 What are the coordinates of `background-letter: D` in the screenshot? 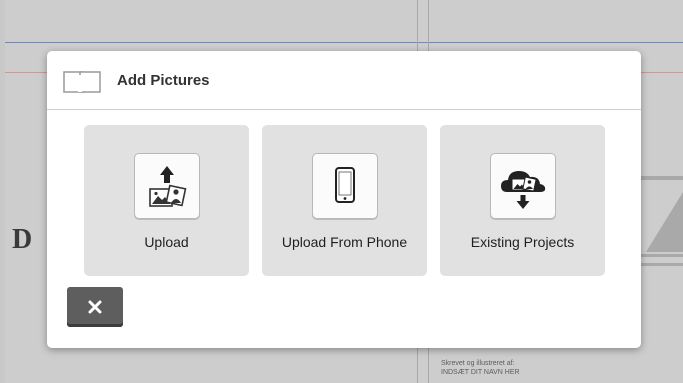 It's located at (22, 239).